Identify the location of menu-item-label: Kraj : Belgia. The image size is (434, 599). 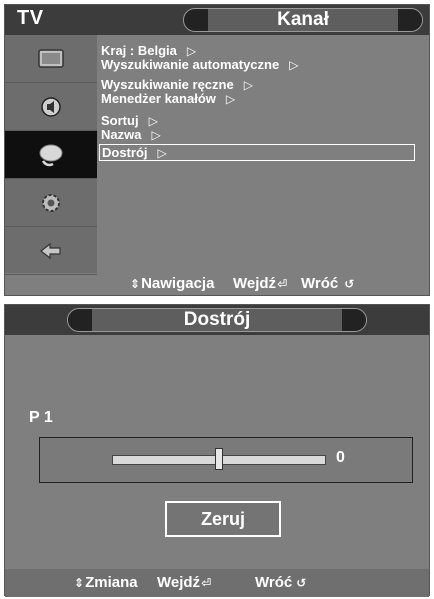
(139, 50).